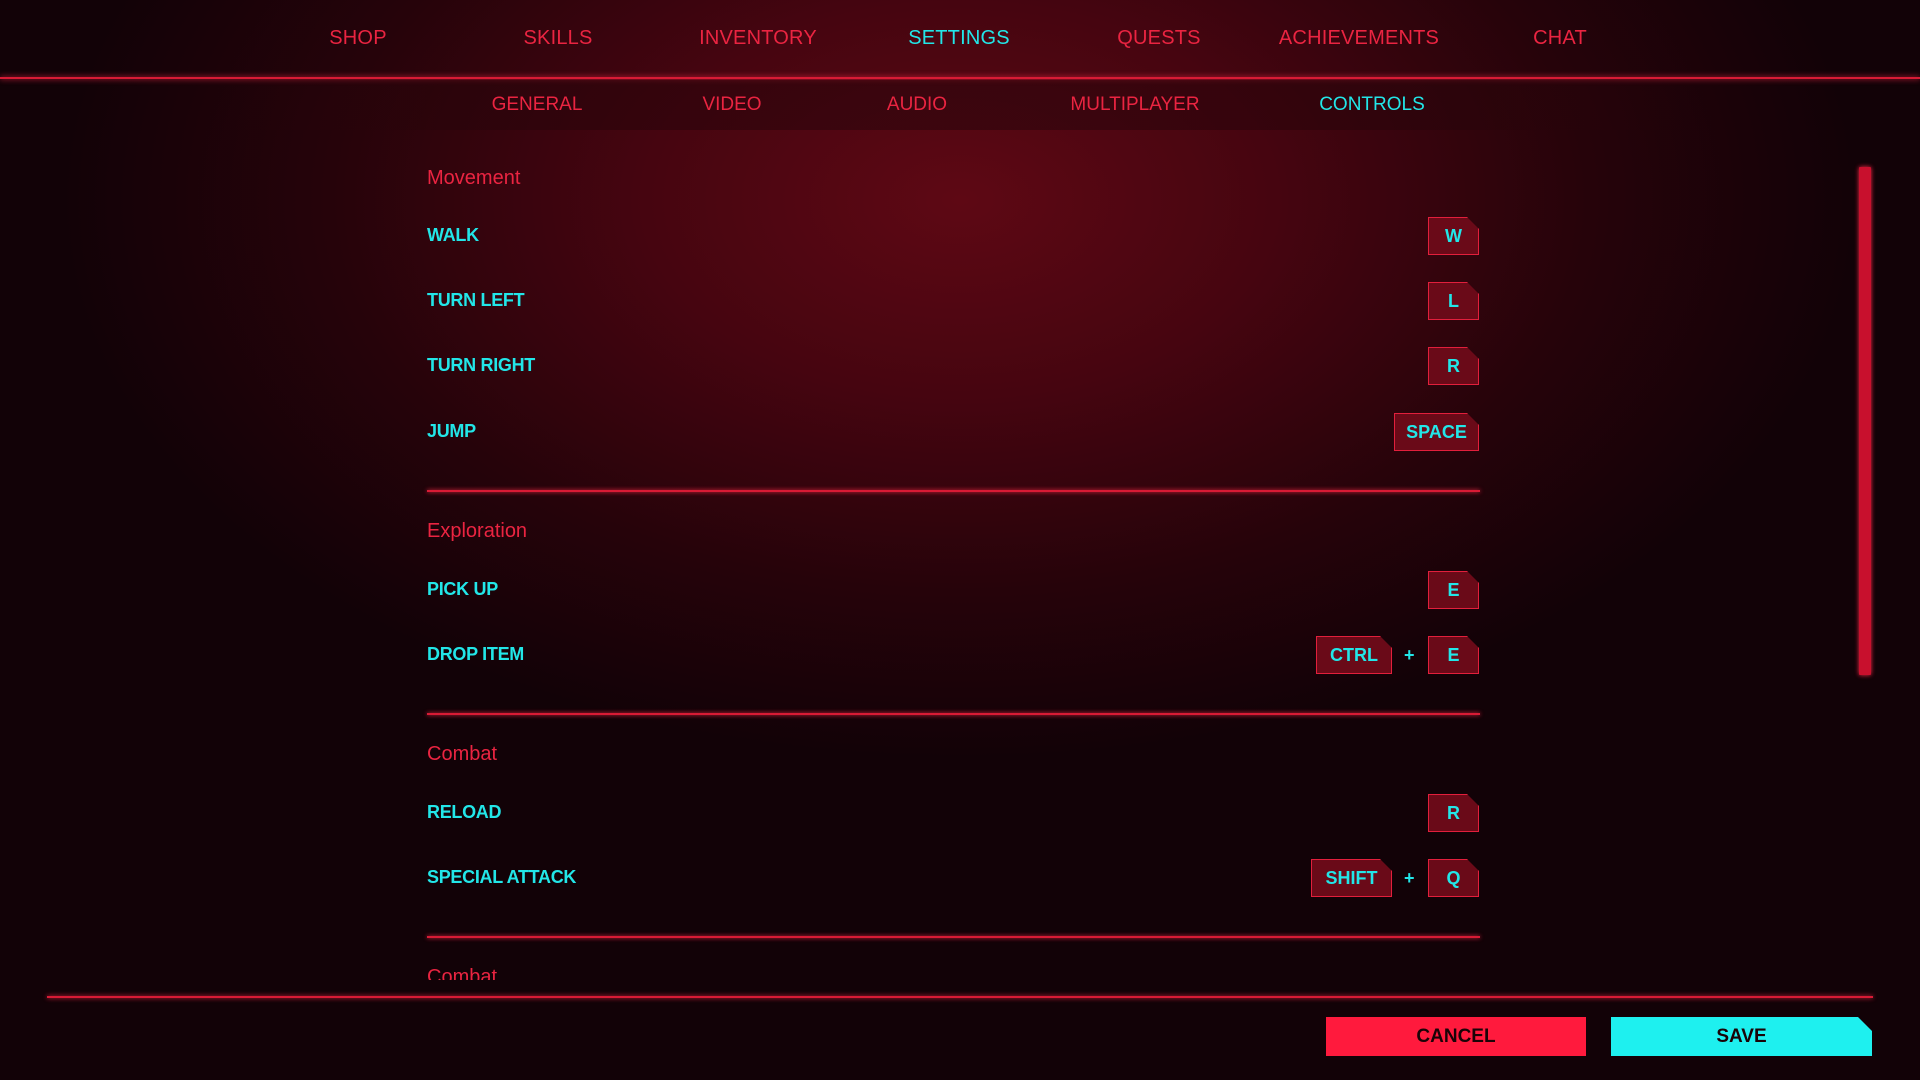 This screenshot has width=1920, height=1080. I want to click on tab-skills: SKILLS, so click(558, 38).